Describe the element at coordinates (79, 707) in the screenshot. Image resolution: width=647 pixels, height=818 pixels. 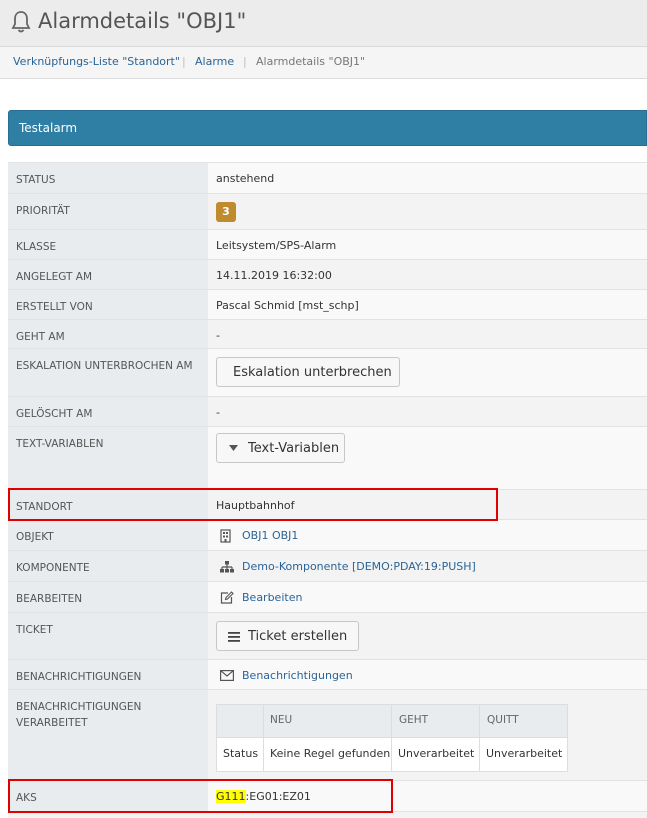
I see `notifications-processed-label-line1: BENACHRICHTIGUNGEN` at that location.